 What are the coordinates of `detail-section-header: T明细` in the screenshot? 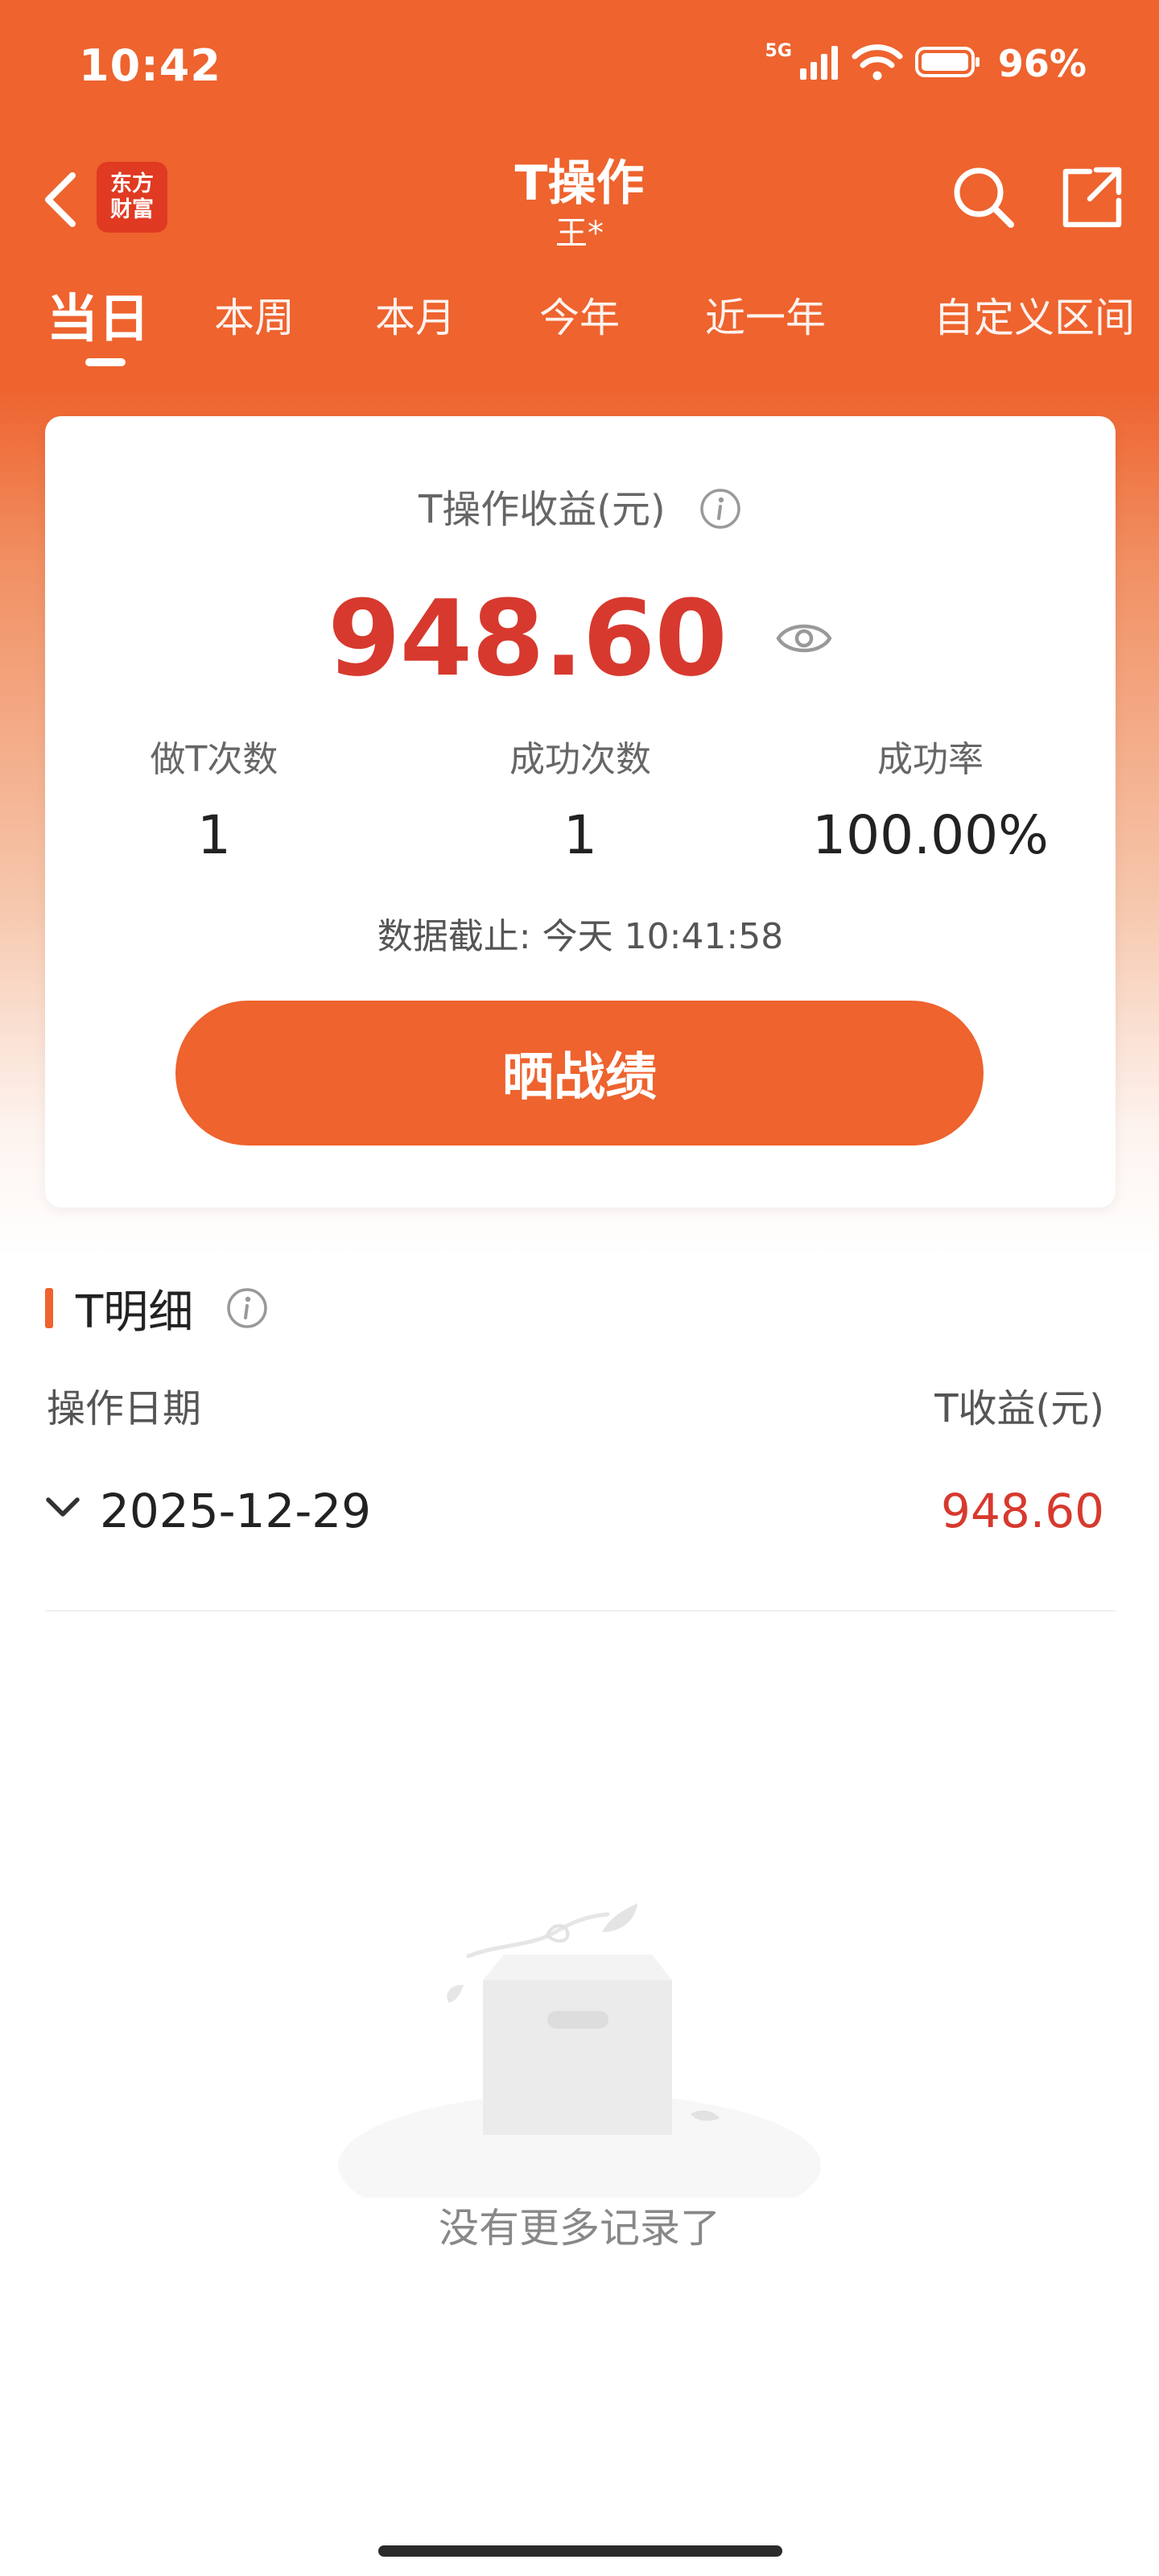 It's located at (157, 1309).